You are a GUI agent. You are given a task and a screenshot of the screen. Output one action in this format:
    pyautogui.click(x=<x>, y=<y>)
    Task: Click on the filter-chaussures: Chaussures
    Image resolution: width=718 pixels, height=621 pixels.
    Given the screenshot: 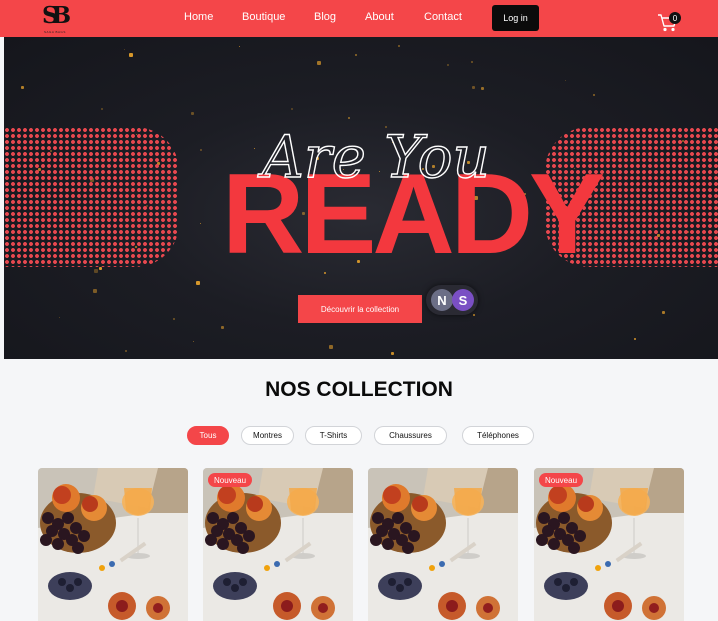 What is the action you would take?
    pyautogui.click(x=410, y=435)
    